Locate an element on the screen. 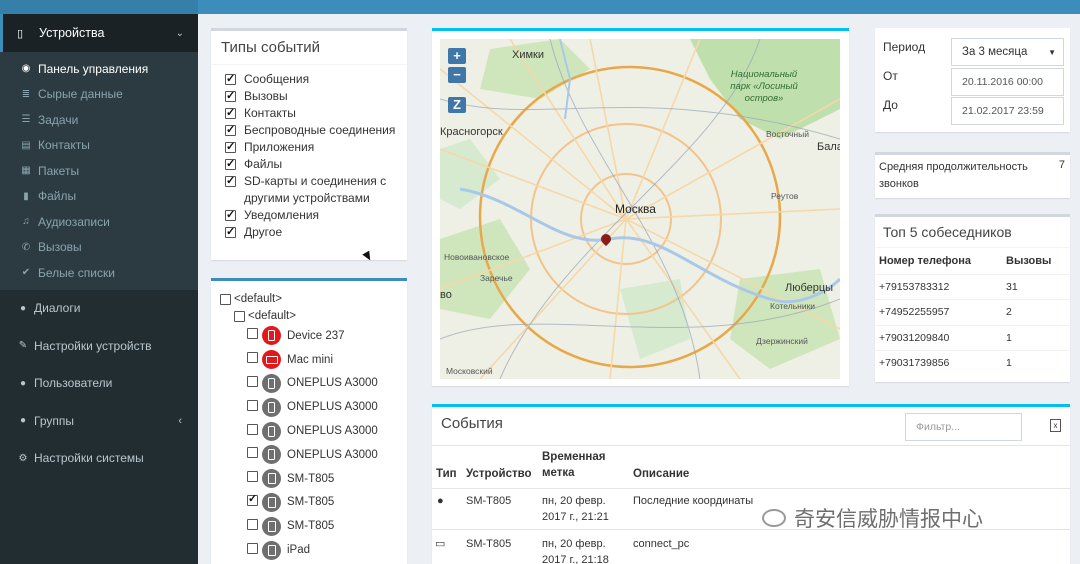 Image resolution: width=1080 pixels, height=564 pixels. sidebar-item-dialogs: ● Диалоги is located at coordinates (99, 309).